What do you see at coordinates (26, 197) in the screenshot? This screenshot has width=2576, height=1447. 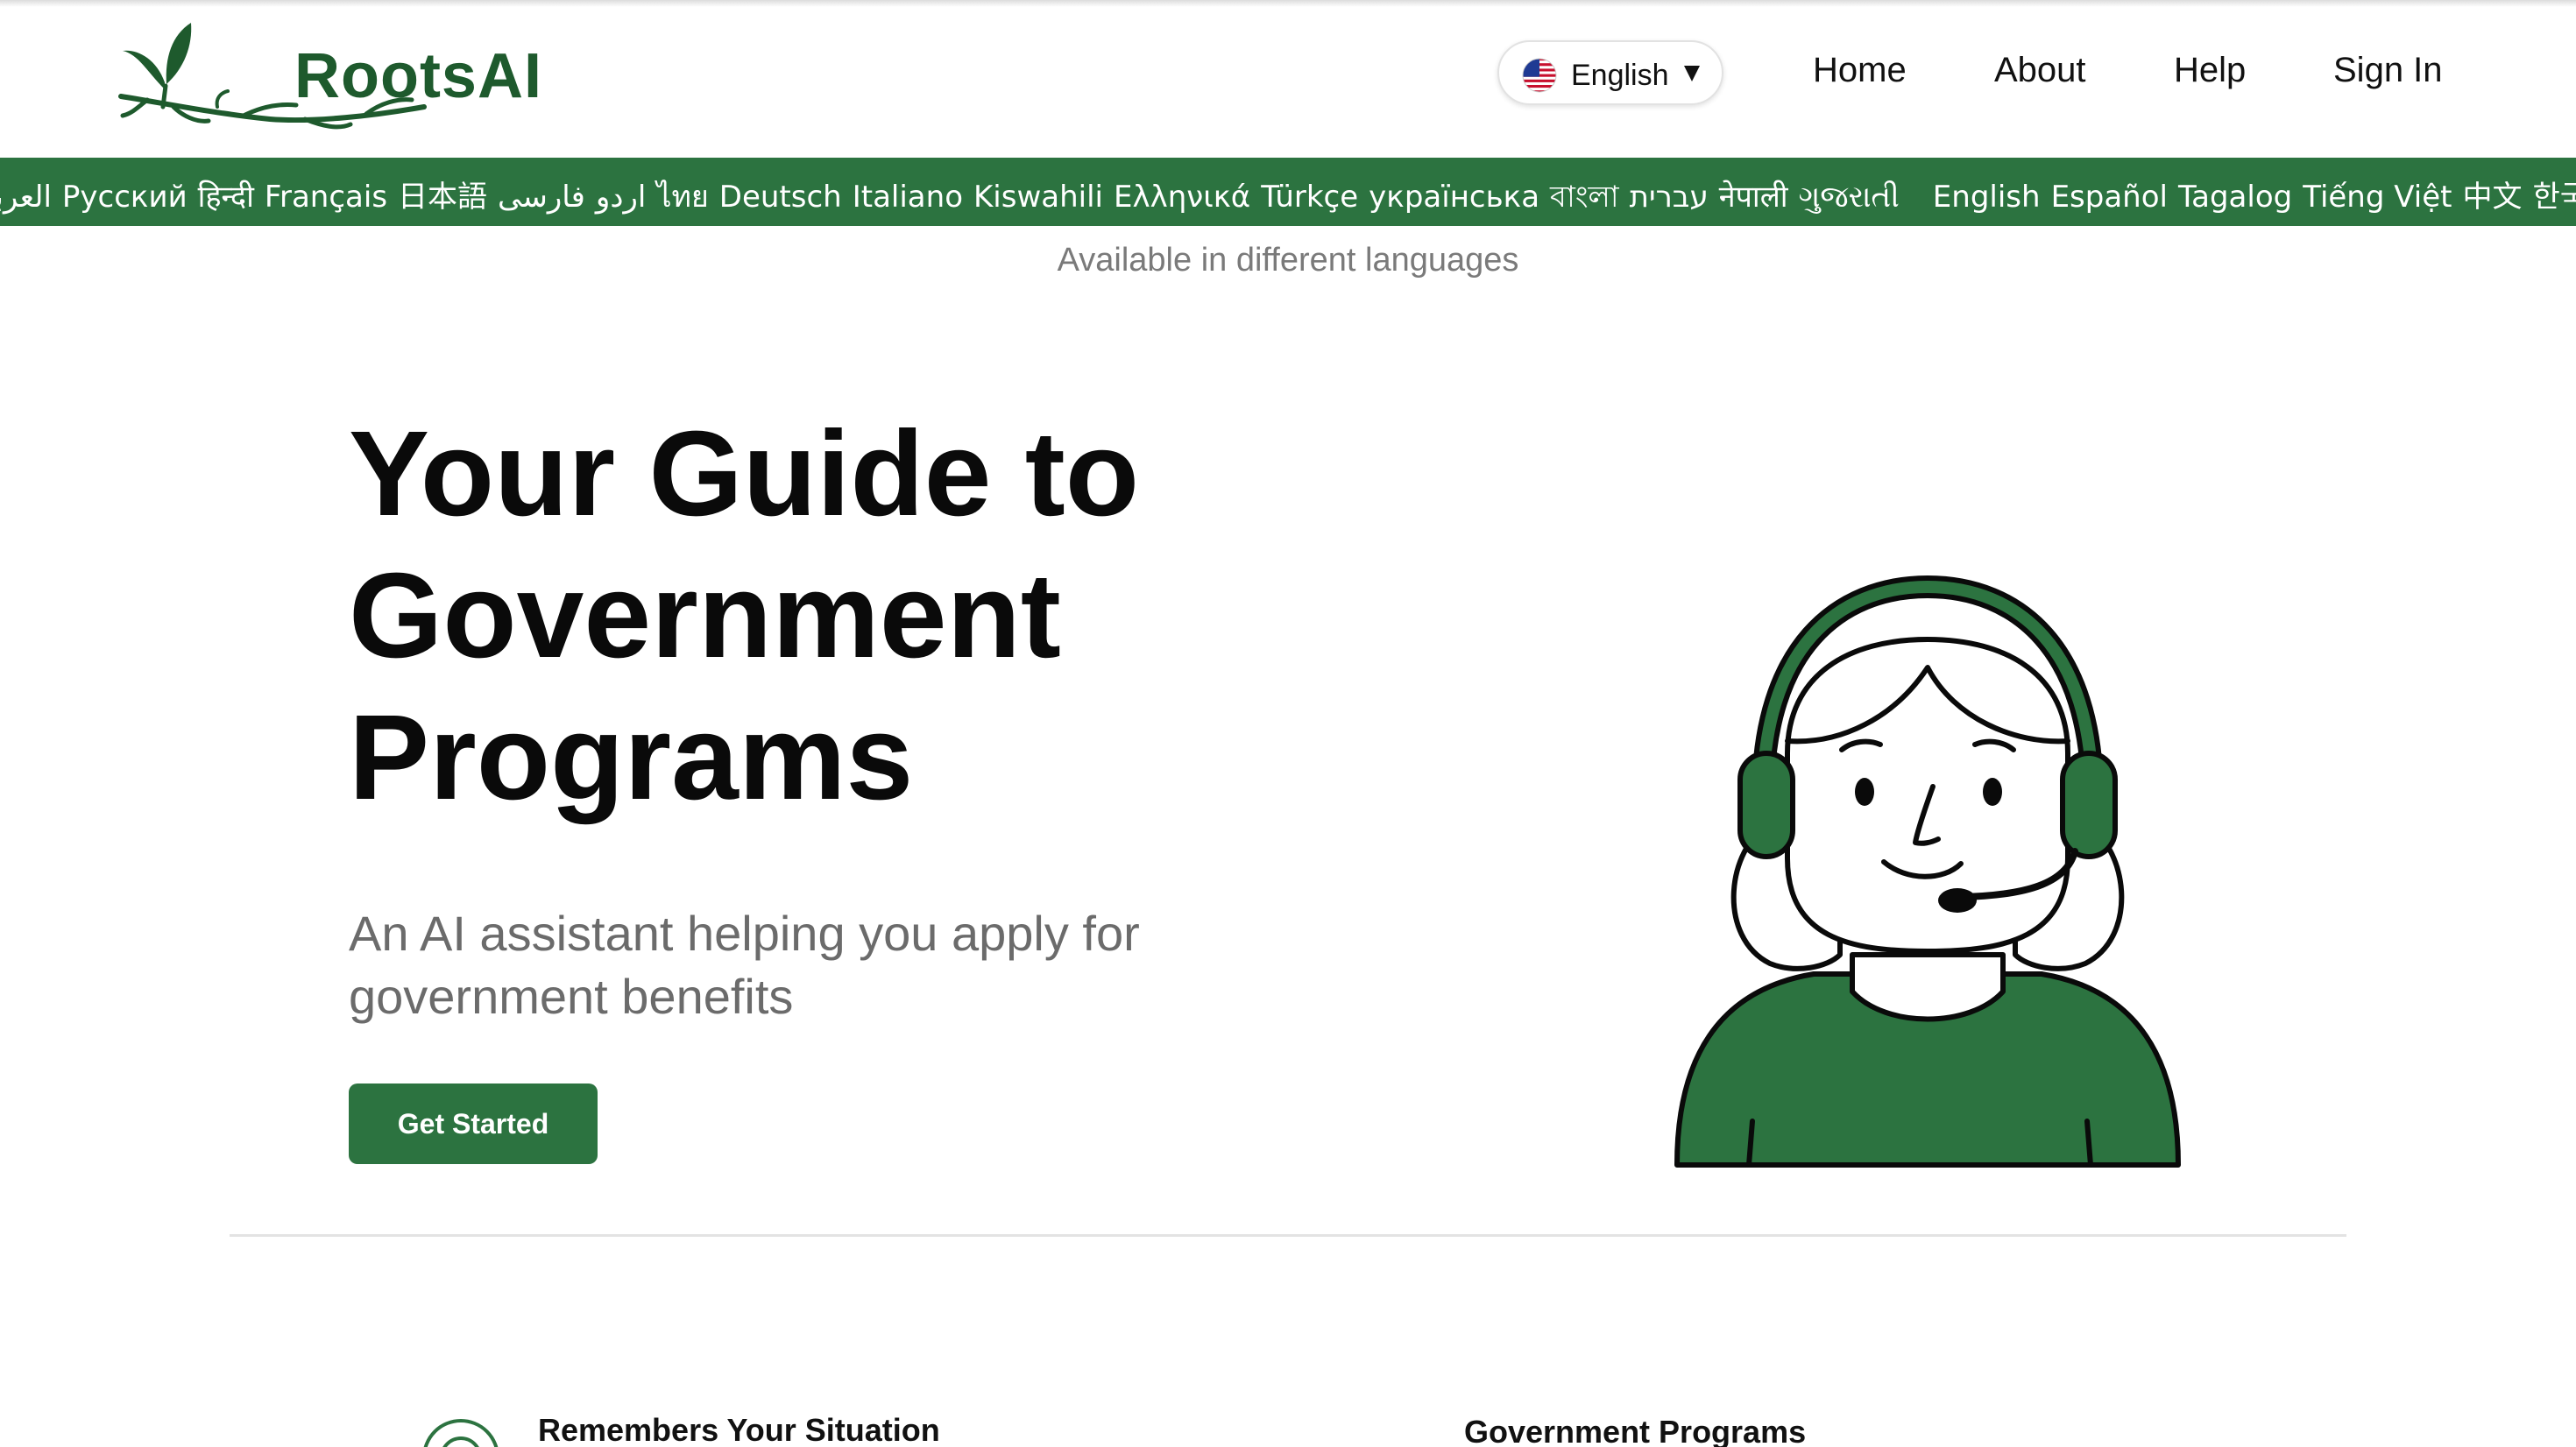 I see `language-chip: العربية` at bounding box center [26, 197].